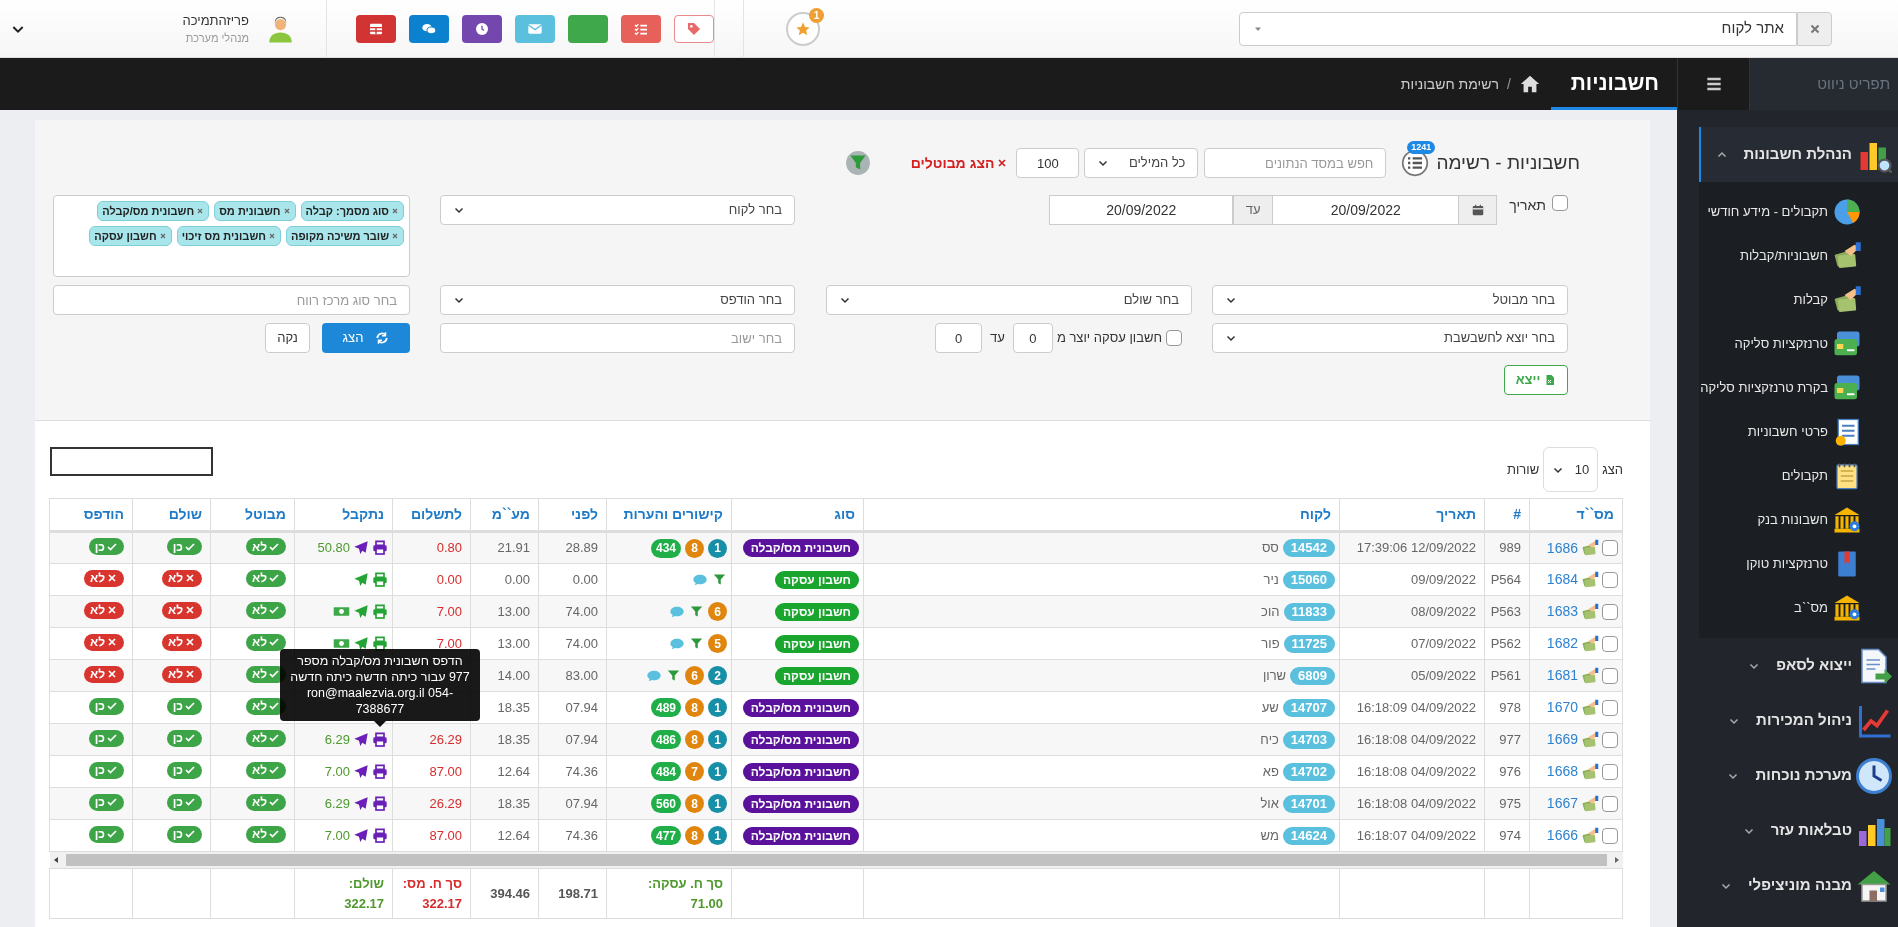 This screenshot has height=927, width=1898. Describe the element at coordinates (376, 28) in the screenshot. I see `table-button` at that location.